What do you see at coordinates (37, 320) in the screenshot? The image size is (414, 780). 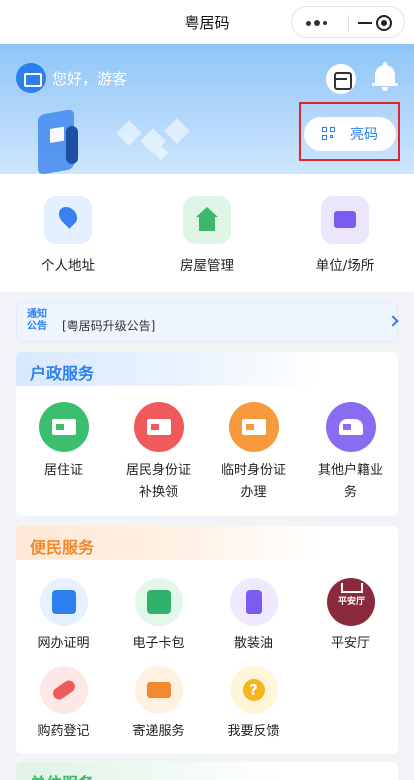 I see `notice-tag: 通知 公告` at bounding box center [37, 320].